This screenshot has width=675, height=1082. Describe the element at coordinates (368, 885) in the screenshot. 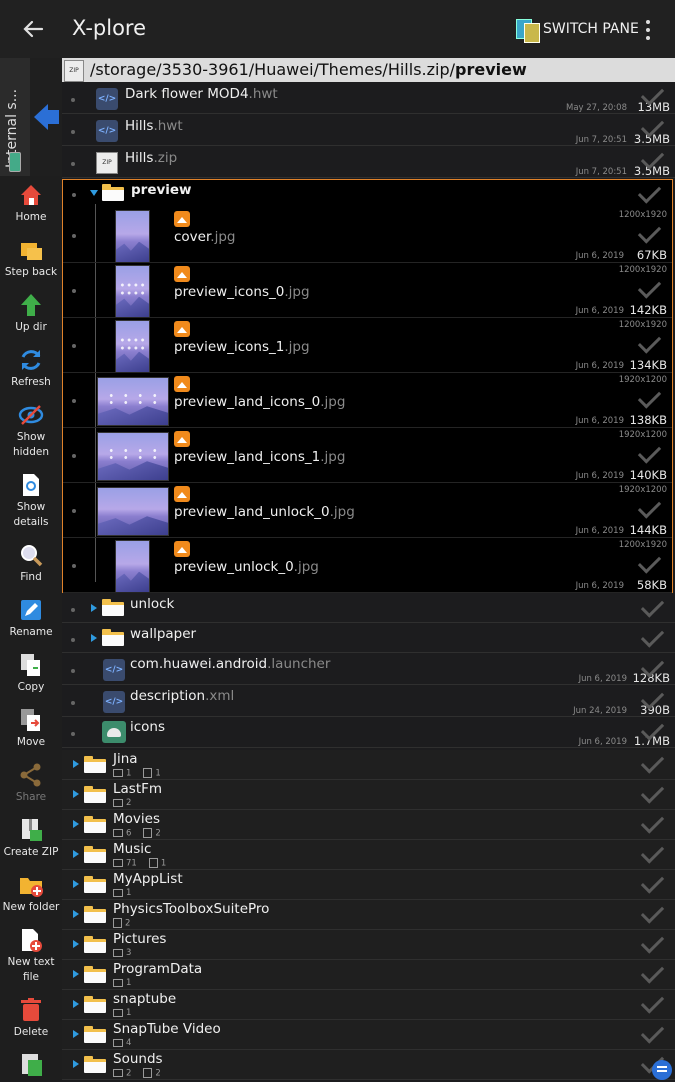

I see `folder-row: MyAppList 1` at that location.